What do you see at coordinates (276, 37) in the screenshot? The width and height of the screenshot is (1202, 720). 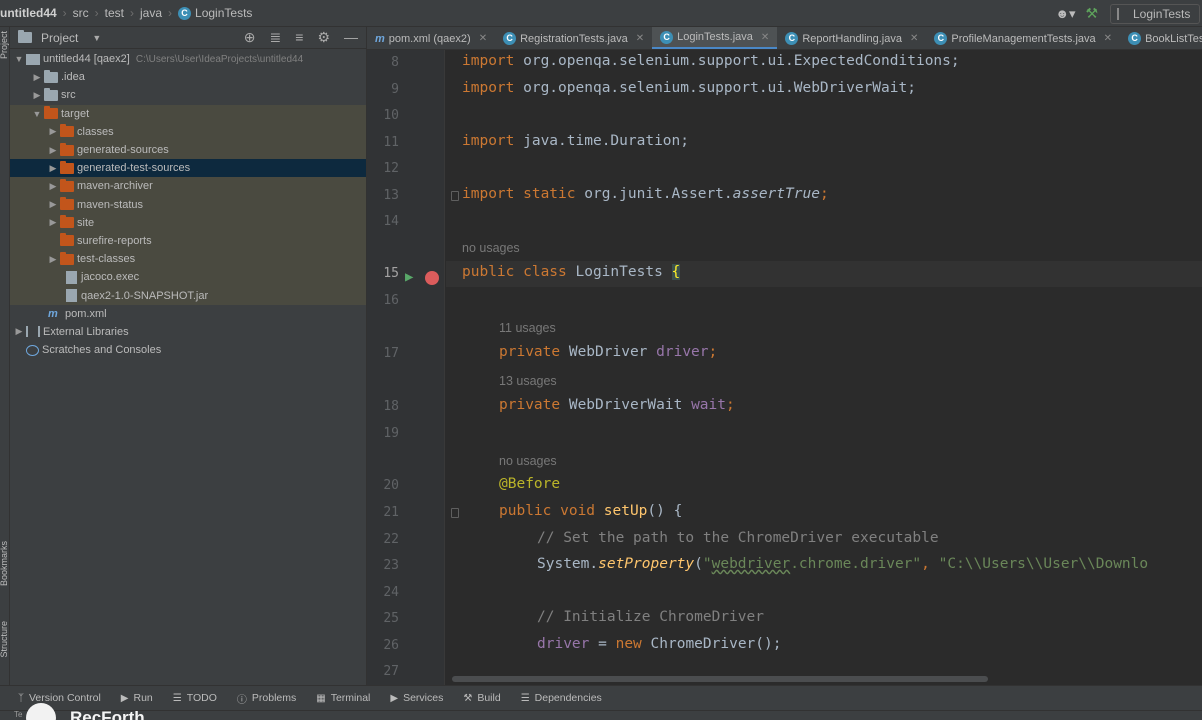 I see `expand-all-icon: ≣` at bounding box center [276, 37].